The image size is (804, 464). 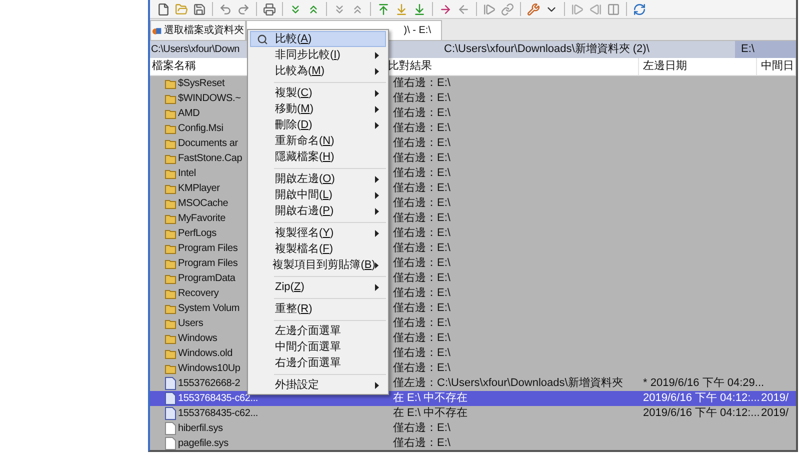 I want to click on file-name: KMPlayer, so click(x=199, y=189).